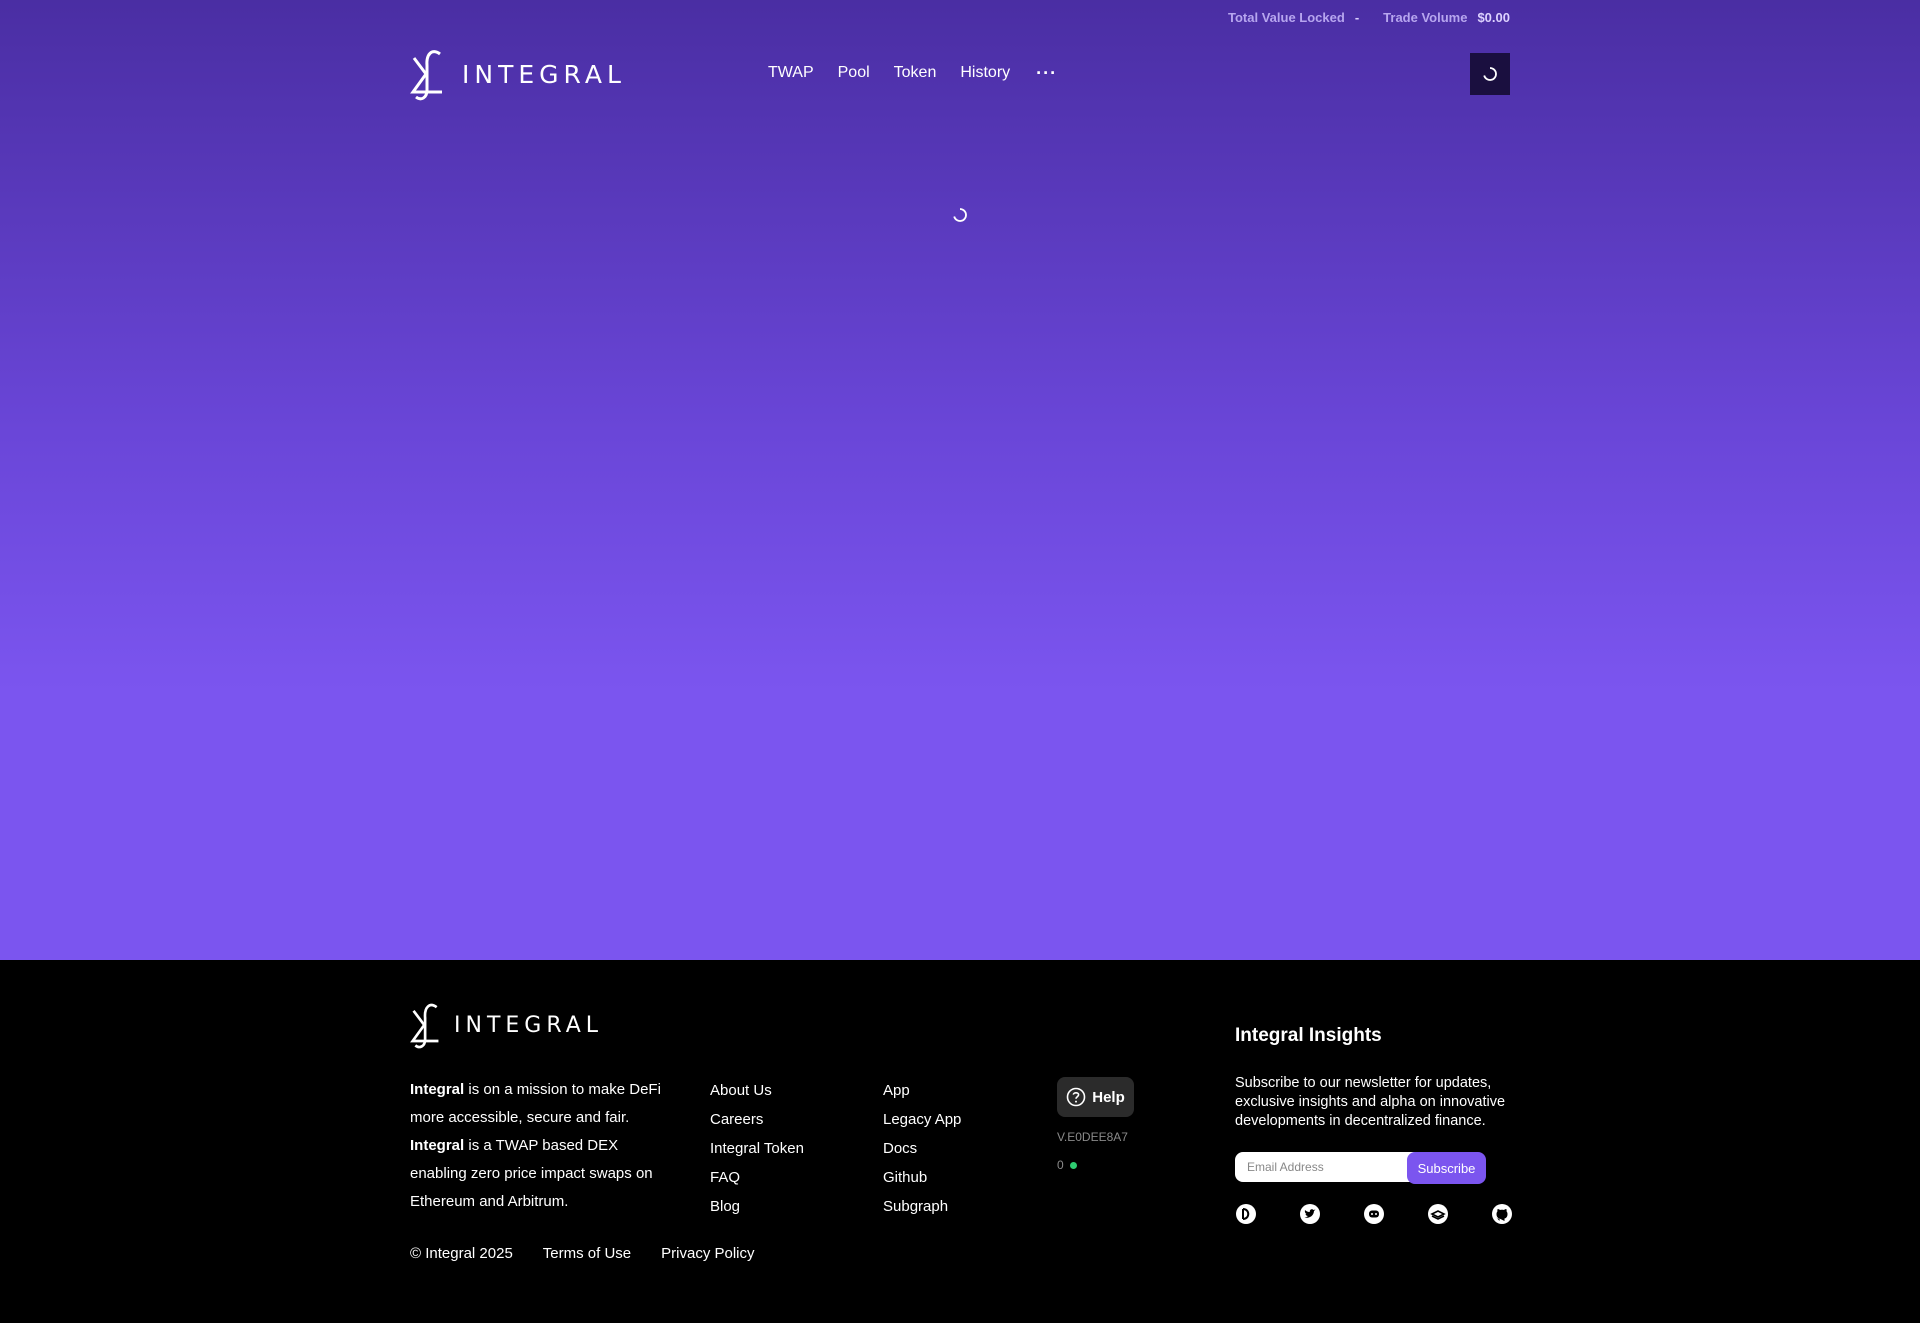  I want to click on github-icon, so click(1502, 1214).